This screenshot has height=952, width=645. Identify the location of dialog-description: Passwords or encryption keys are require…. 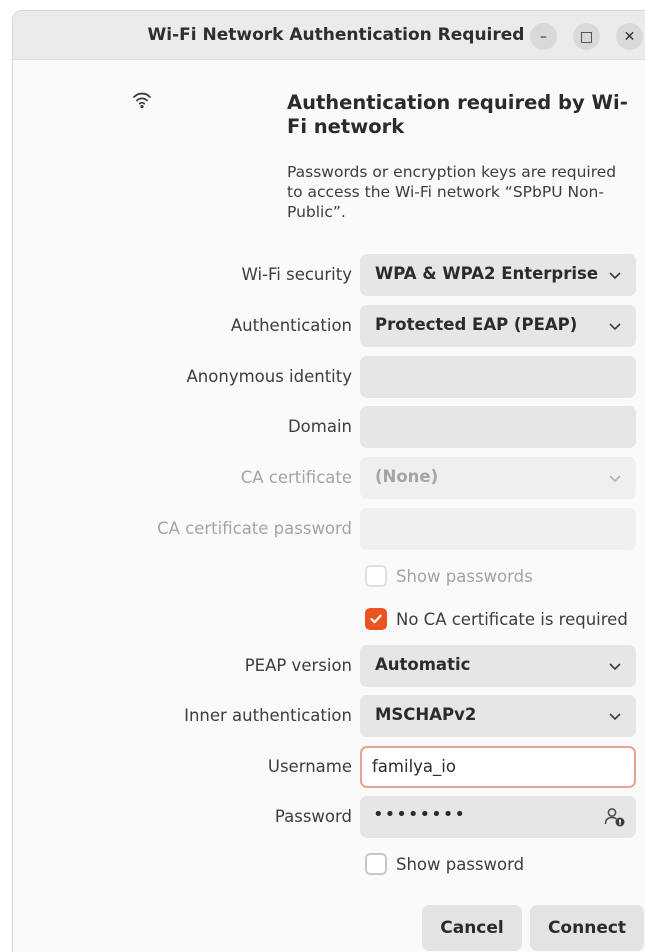
(452, 192).